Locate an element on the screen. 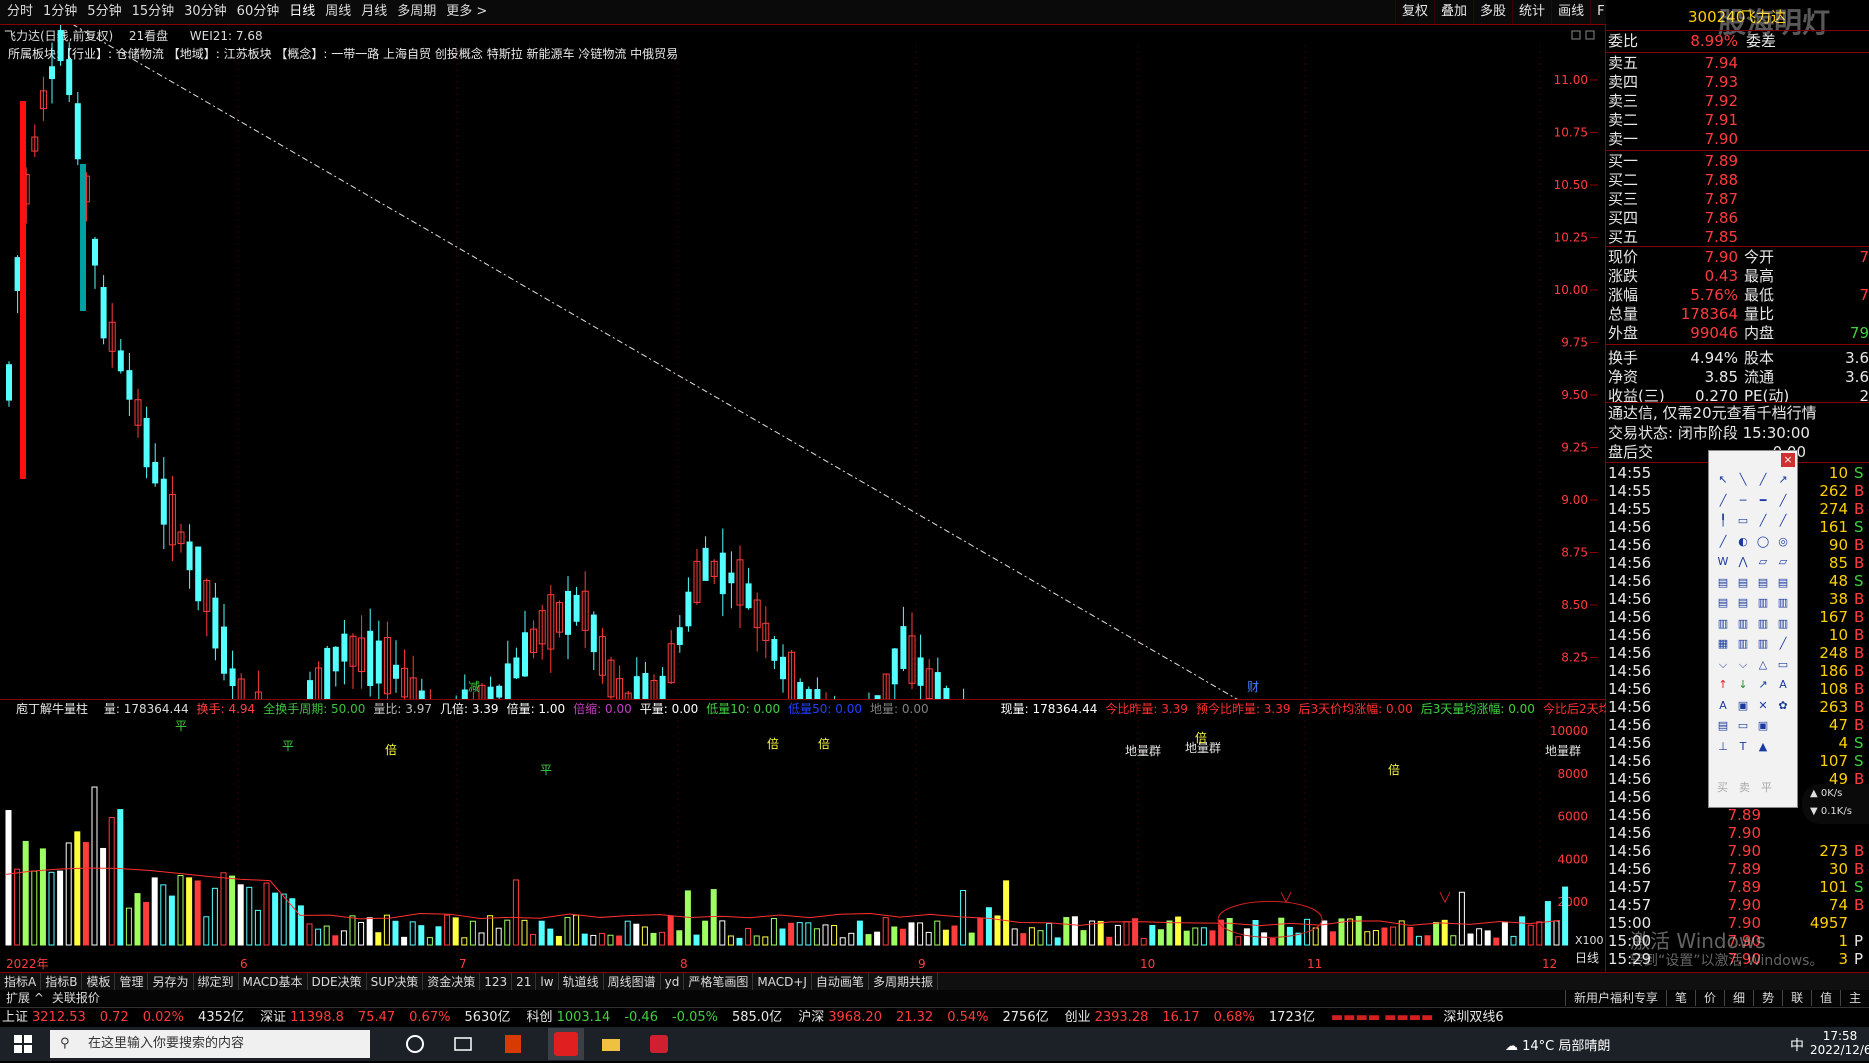 Image resolution: width=1869 pixels, height=1063 pixels. right-tab: 值 is located at coordinates (1825, 998).